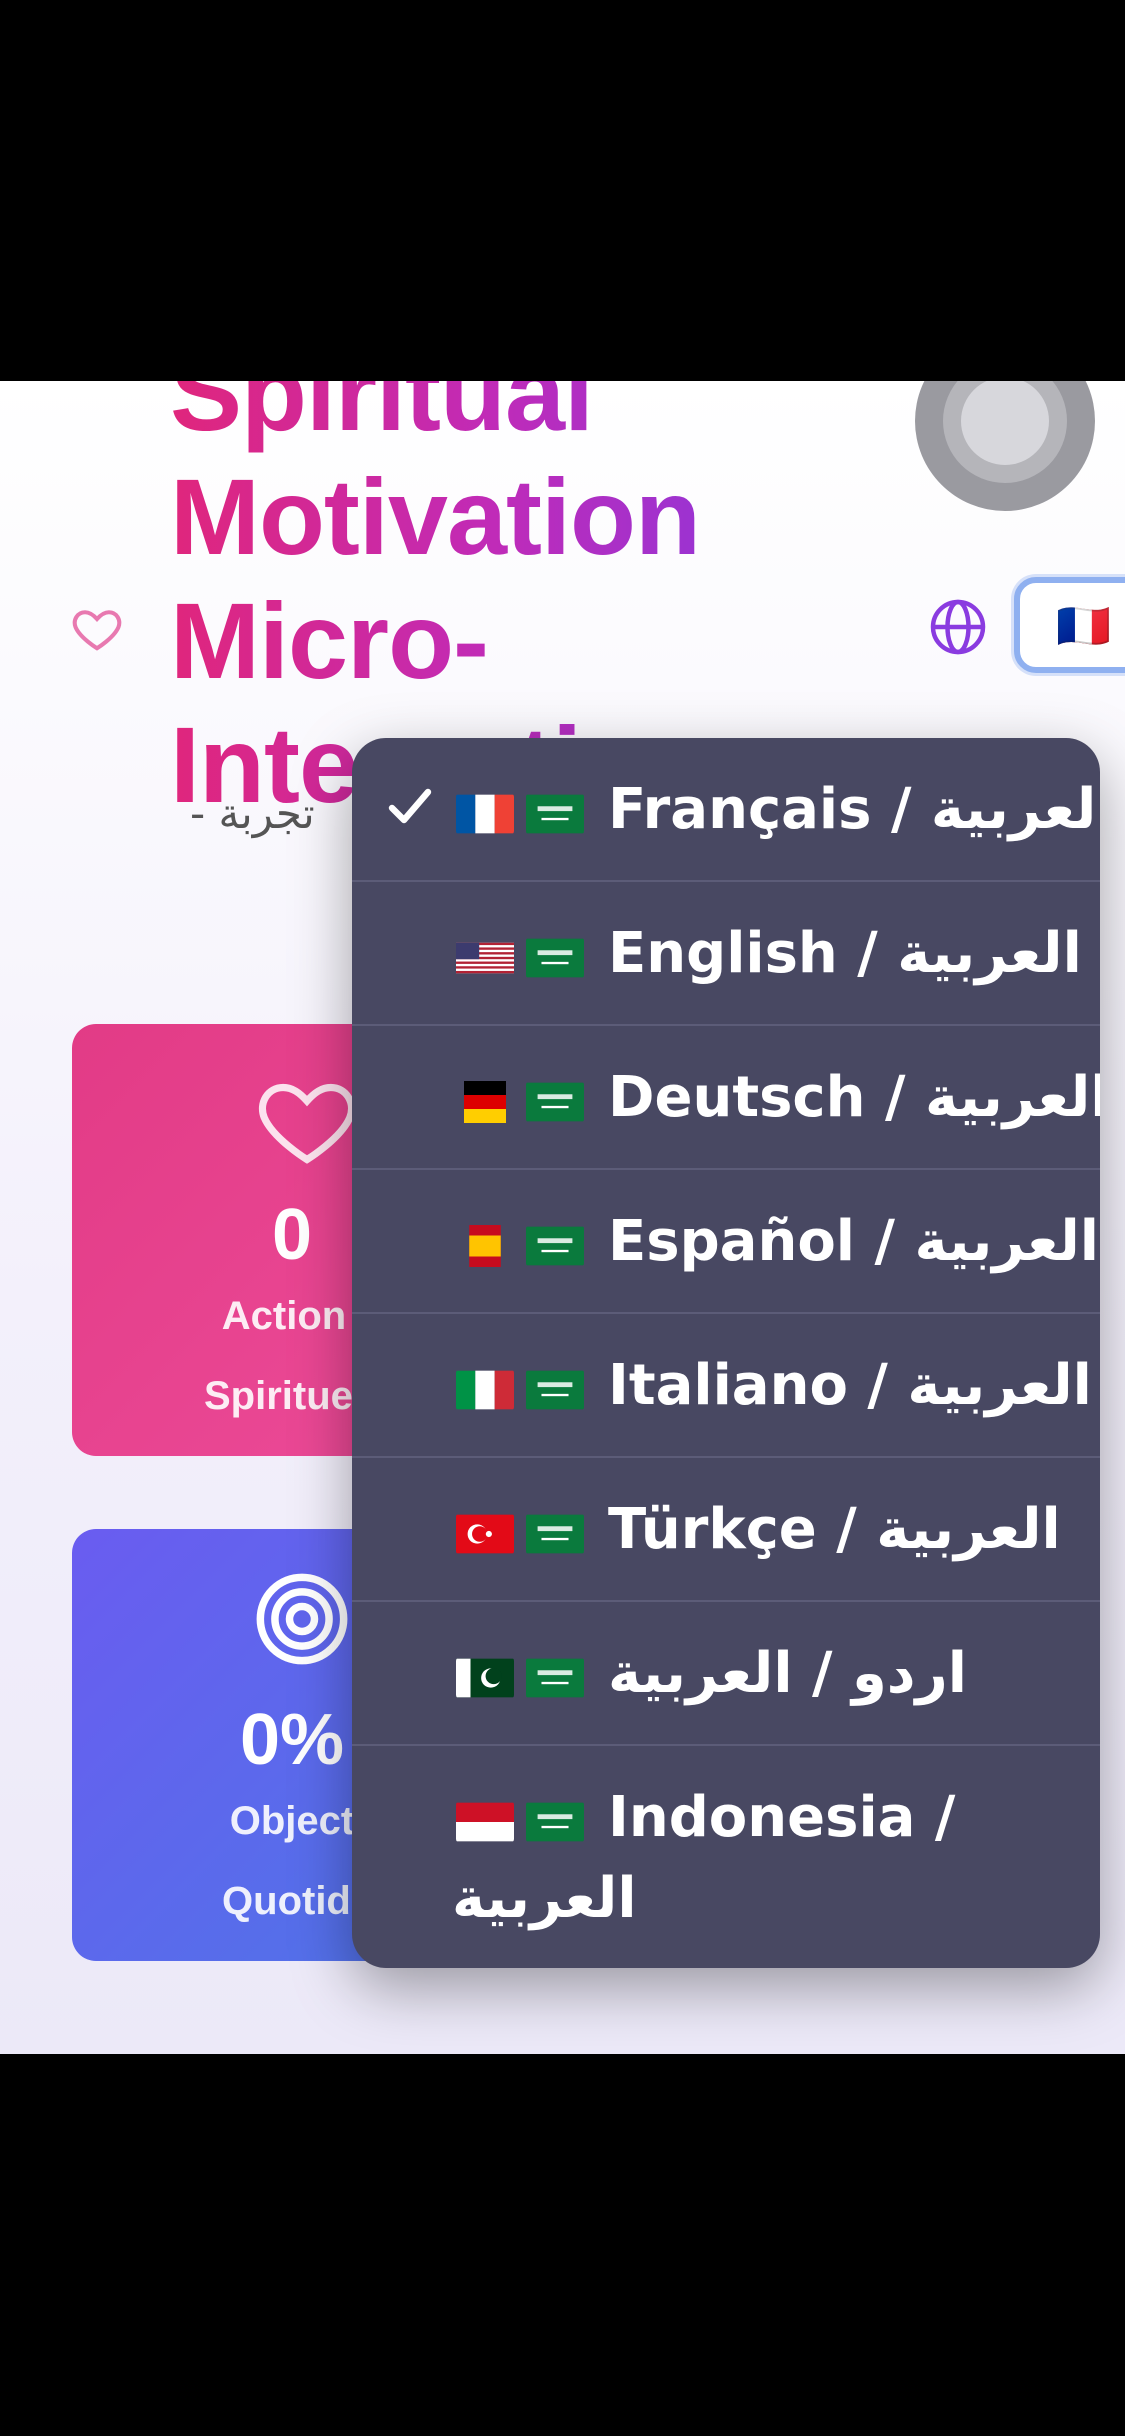  What do you see at coordinates (97, 628) in the screenshot?
I see `favorite-heart-icon` at bounding box center [97, 628].